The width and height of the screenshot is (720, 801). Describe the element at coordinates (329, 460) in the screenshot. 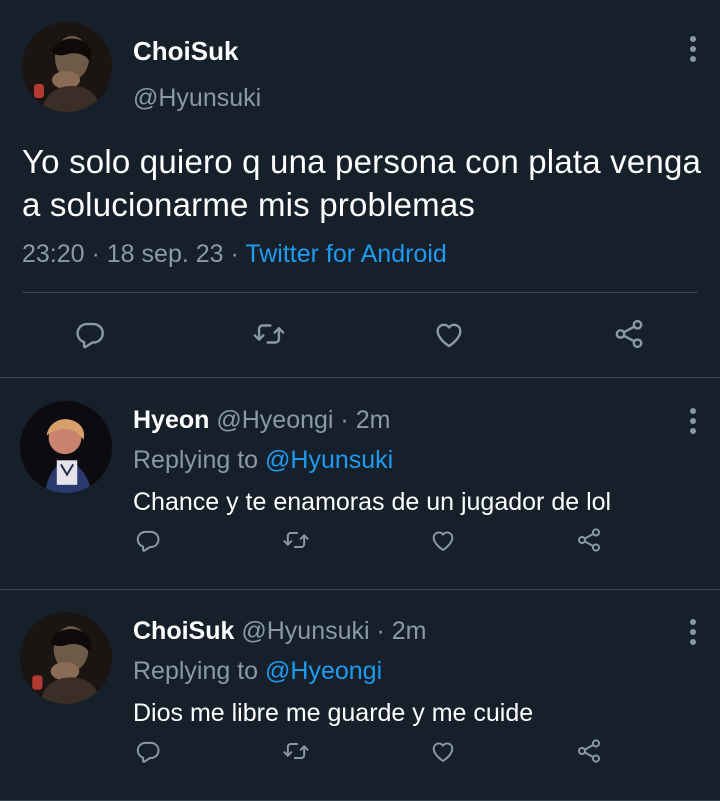

I see `replying-to-link: @Hyunsuki` at that location.